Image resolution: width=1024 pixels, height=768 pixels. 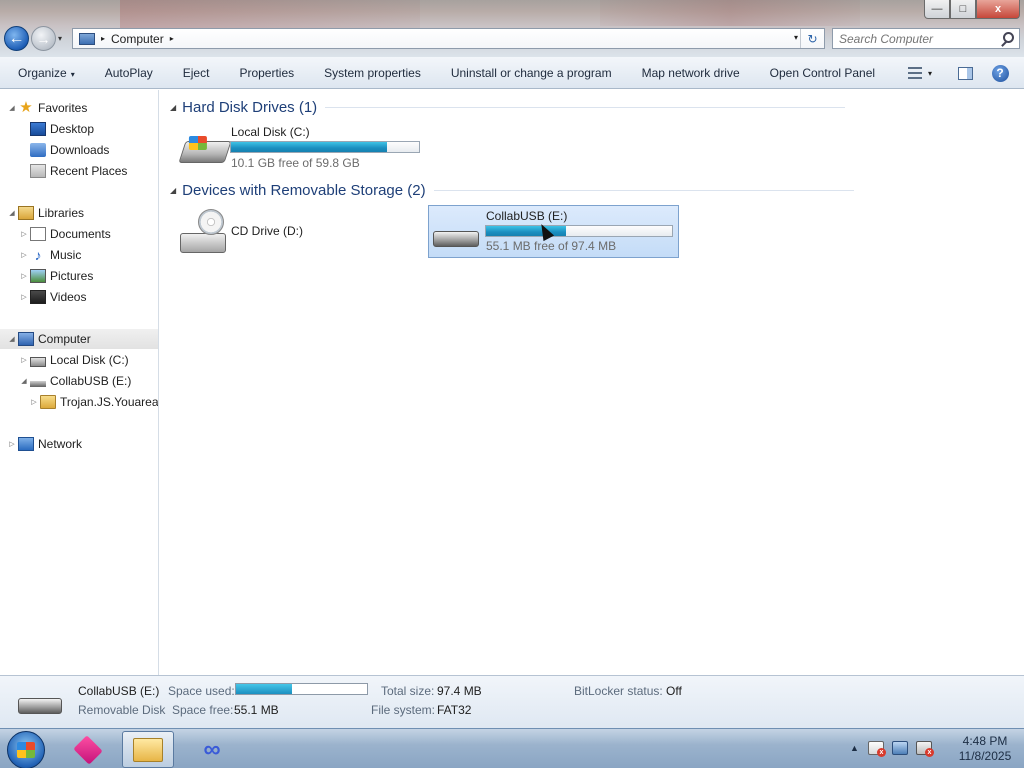 What do you see at coordinates (900, 748) in the screenshot?
I see `network-icon` at bounding box center [900, 748].